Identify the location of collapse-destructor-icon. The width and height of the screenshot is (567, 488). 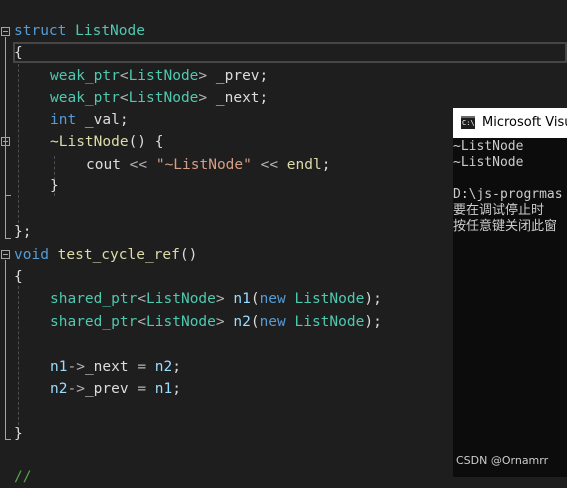
(5, 141).